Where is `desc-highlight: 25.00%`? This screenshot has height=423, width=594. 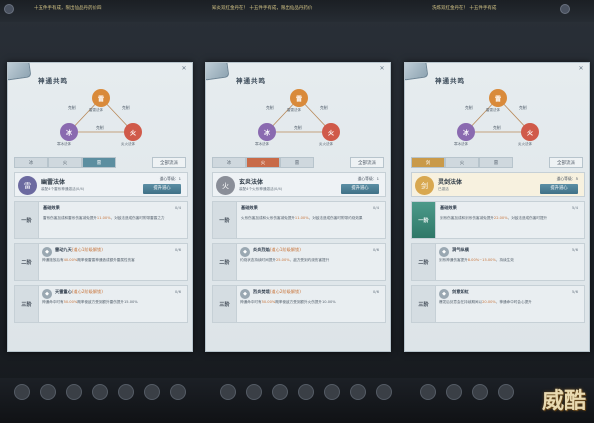 desc-highlight: 25.00% is located at coordinates (282, 260).